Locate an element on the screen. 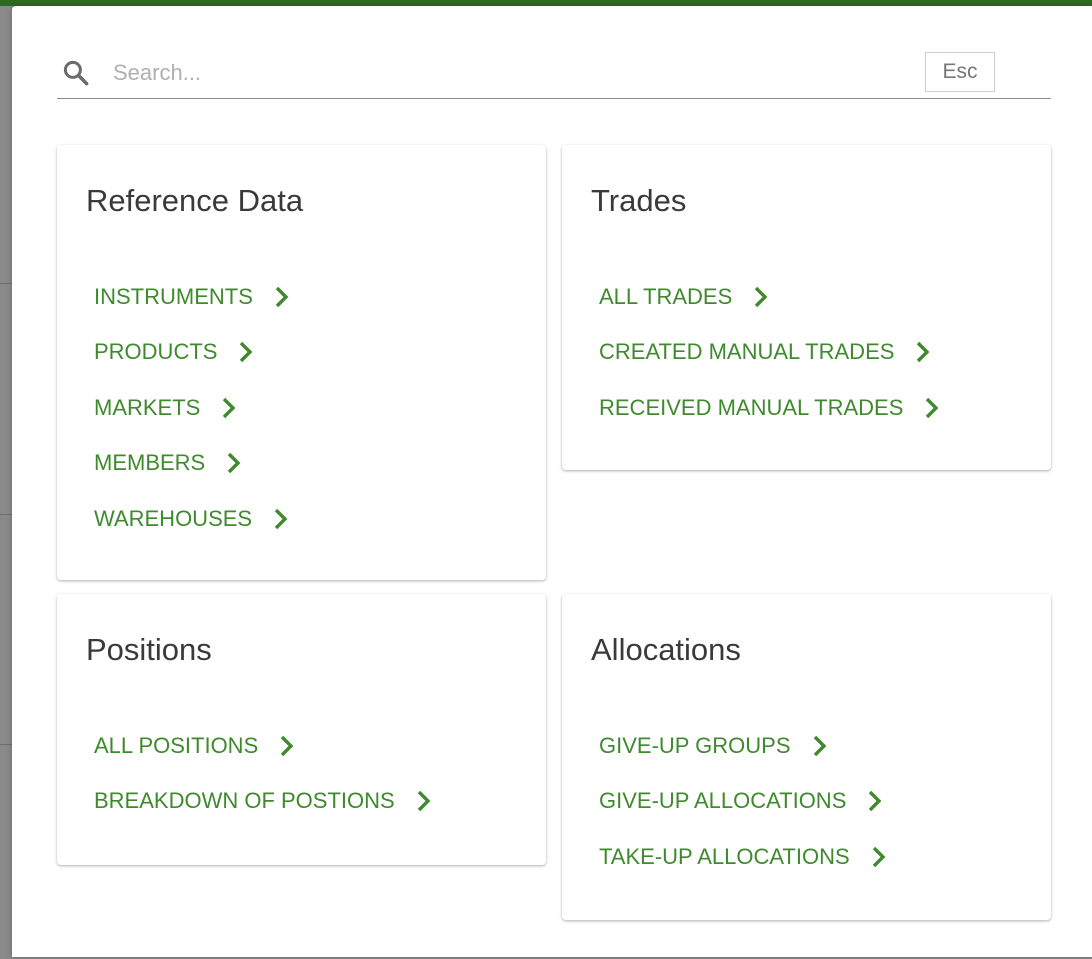  link-give-up-groups: GIVE-UP GROUPS is located at coordinates (744, 746).